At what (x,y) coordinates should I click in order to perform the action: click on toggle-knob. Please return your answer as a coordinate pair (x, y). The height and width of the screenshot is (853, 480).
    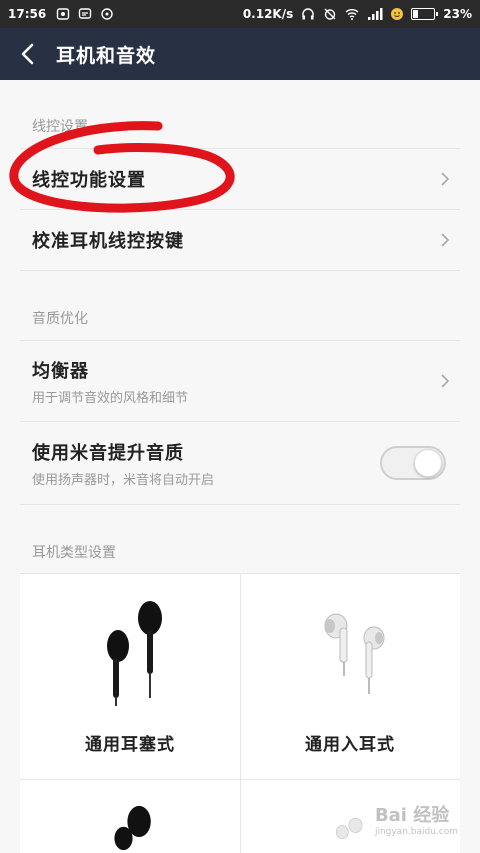
    Looking at the image, I should click on (428, 463).